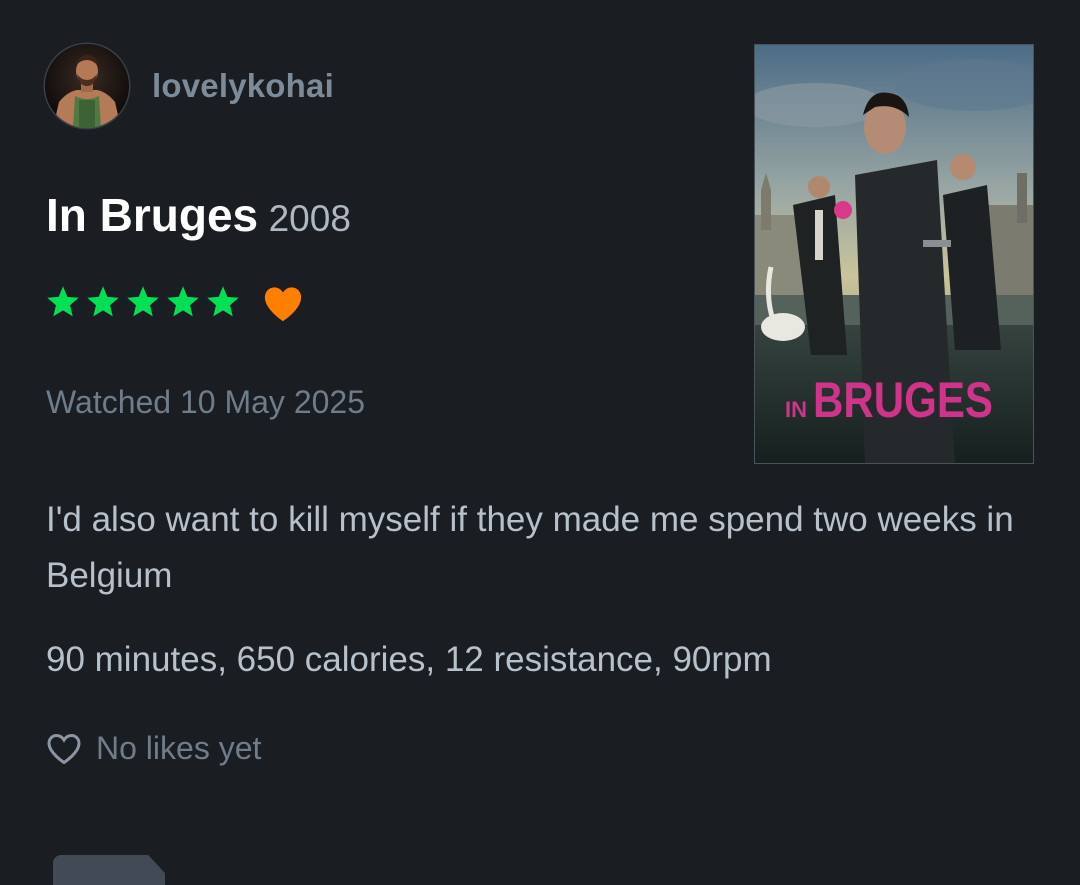  What do you see at coordinates (87, 86) in the screenshot?
I see `user-avatar` at bounding box center [87, 86].